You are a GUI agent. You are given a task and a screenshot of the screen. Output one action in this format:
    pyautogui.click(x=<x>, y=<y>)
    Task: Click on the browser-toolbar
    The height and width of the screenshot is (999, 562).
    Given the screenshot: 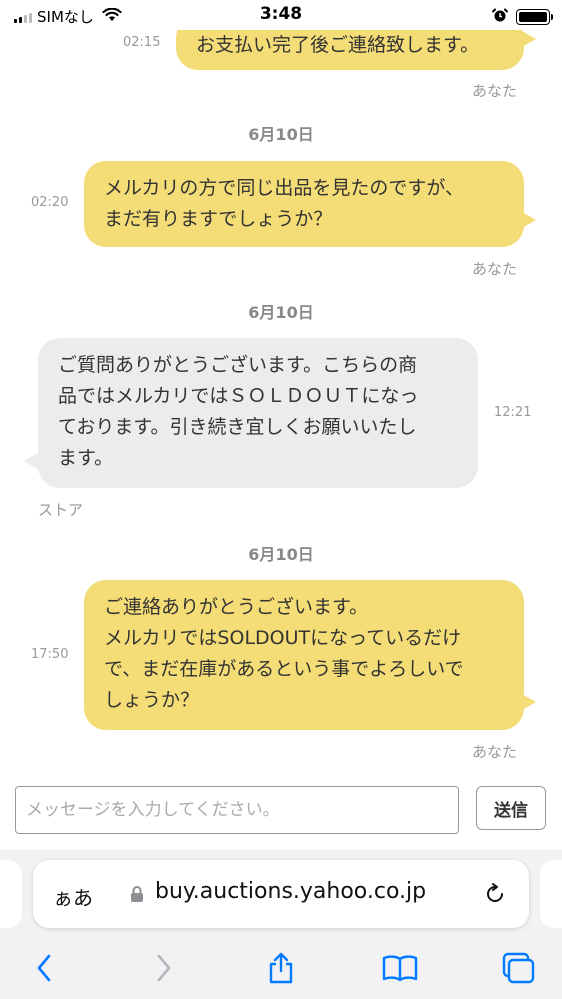 What is the action you would take?
    pyautogui.click(x=281, y=968)
    